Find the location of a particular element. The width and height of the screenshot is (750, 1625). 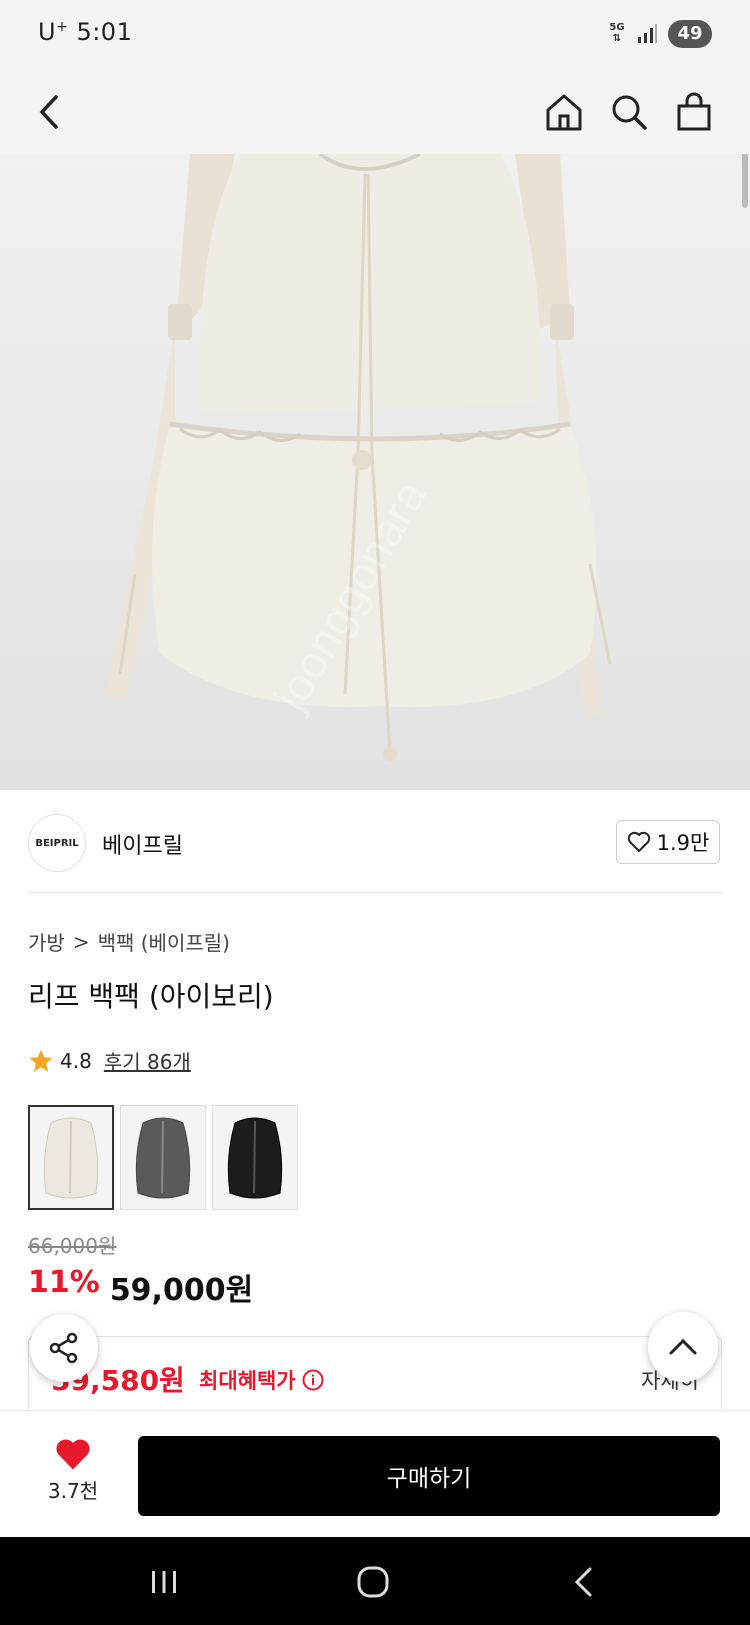

seller-like-count: 1.9만 is located at coordinates (683, 843).